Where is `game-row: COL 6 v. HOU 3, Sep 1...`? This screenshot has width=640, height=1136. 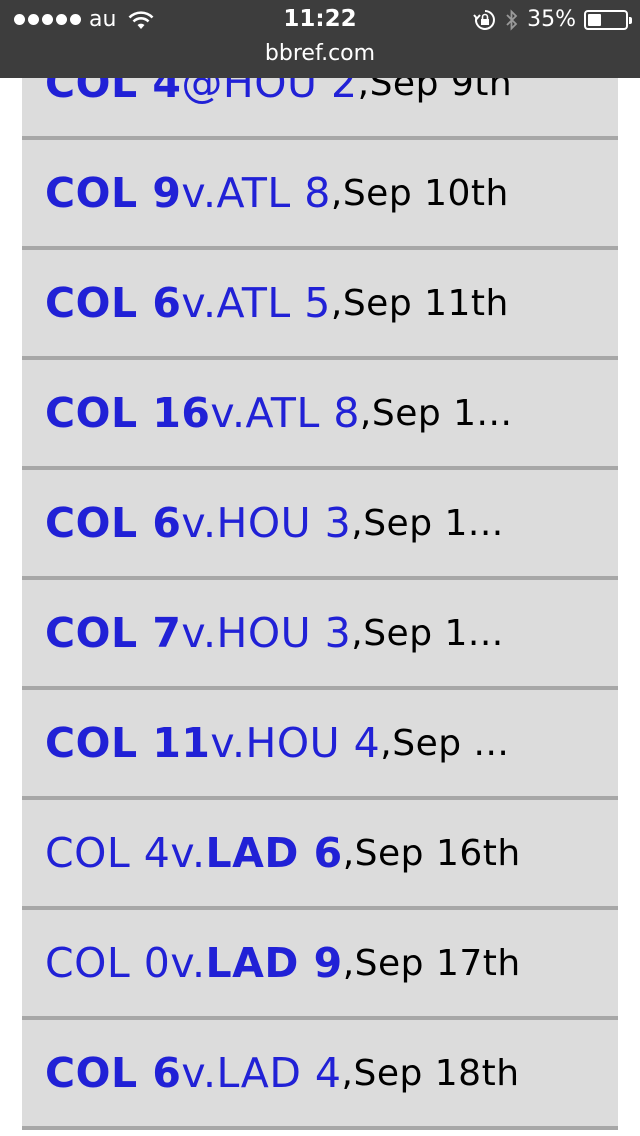 game-row: COL 6 v. HOU 3, Sep 1... is located at coordinates (320, 525).